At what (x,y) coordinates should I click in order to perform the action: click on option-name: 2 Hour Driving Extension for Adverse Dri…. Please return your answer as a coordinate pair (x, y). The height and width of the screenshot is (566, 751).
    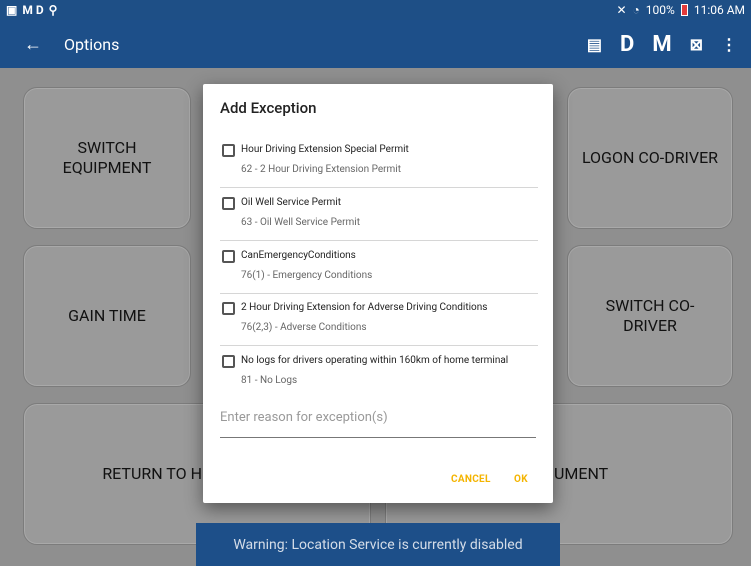
    Looking at the image, I should click on (364, 307).